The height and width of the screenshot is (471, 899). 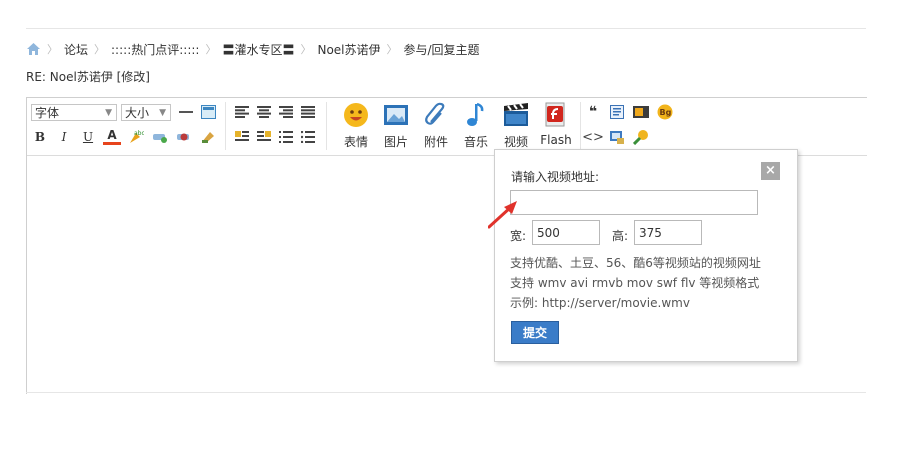 I want to click on music-label: 音乐, so click(x=475, y=142).